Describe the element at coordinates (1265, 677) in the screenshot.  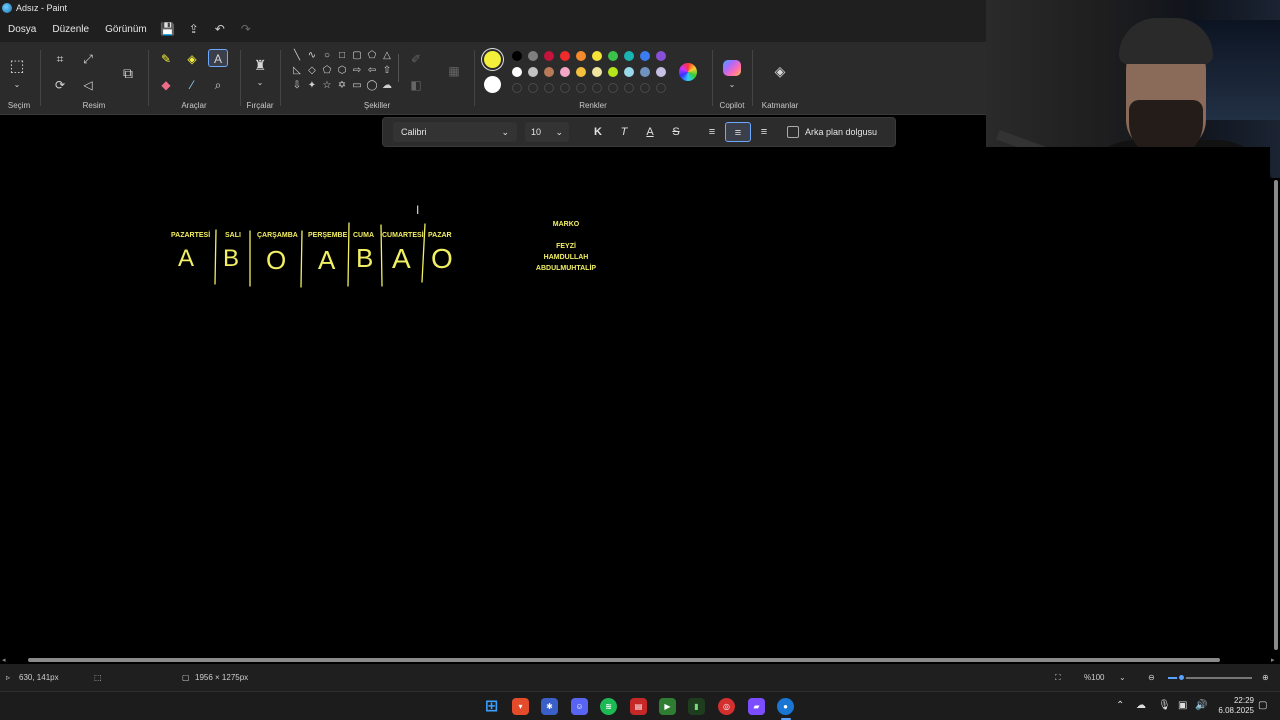
I see `zoom-in-icon: ⊕` at that location.